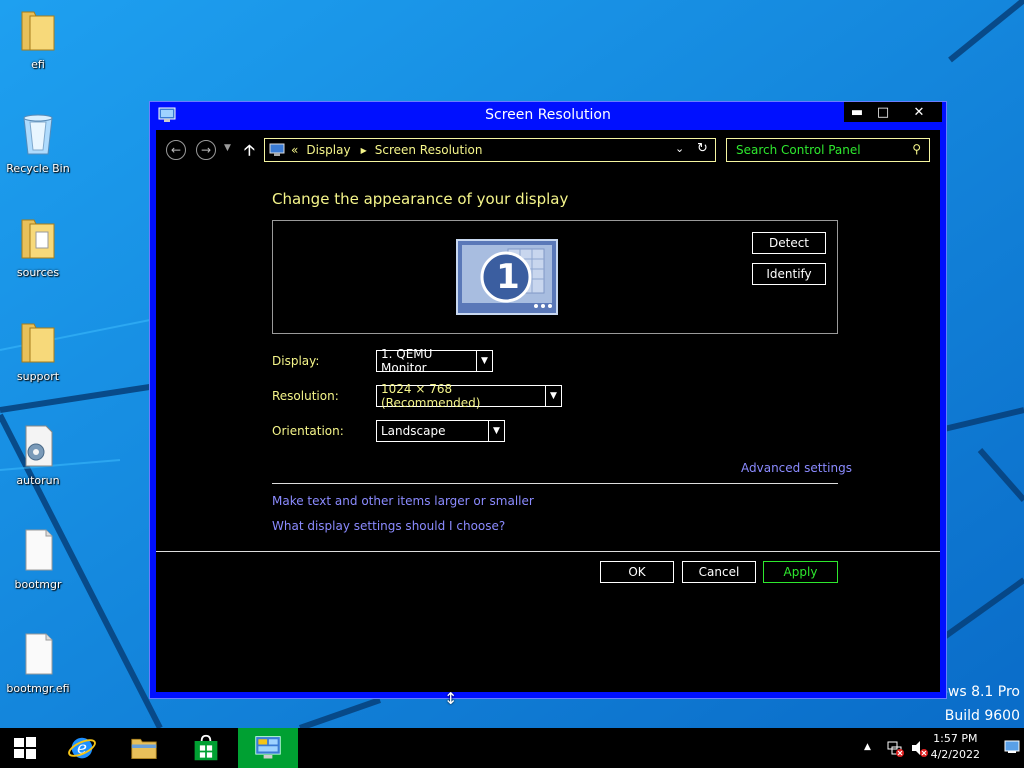 Image resolution: width=1024 pixels, height=768 pixels. Describe the element at coordinates (982, 716) in the screenshot. I see `os-watermark-build: Build 9600` at that location.